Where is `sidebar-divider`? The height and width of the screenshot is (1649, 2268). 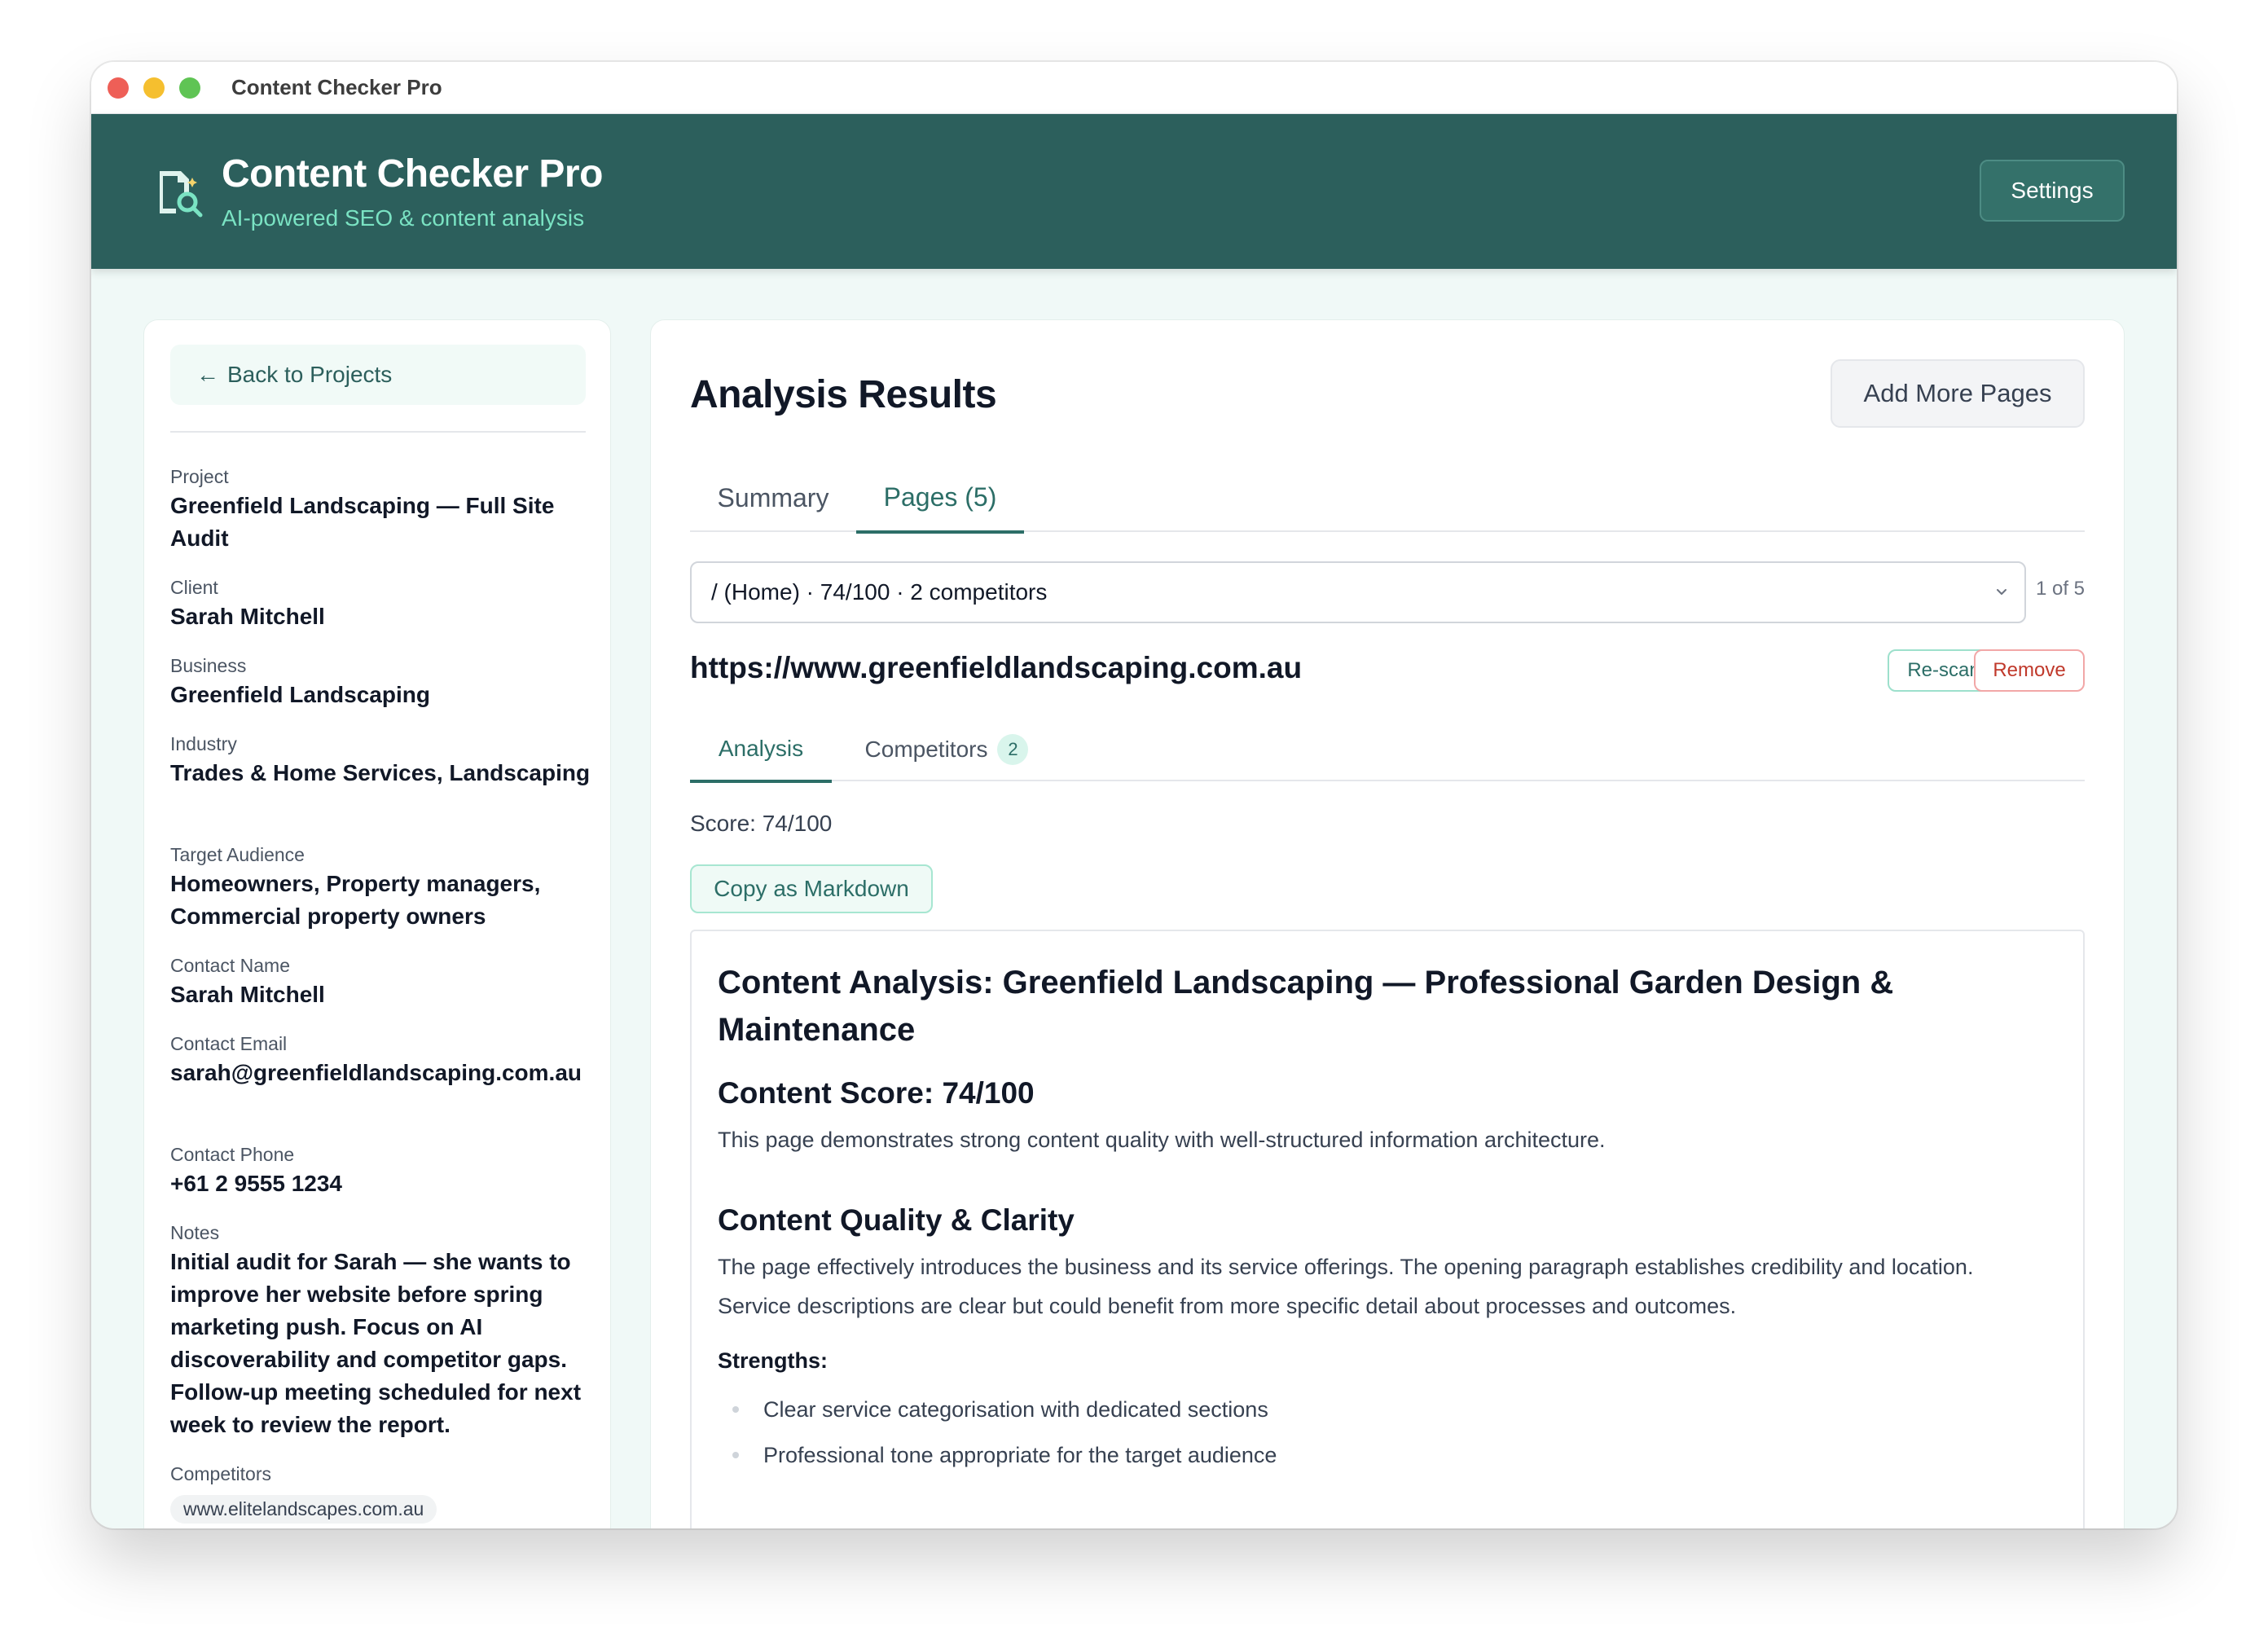 sidebar-divider is located at coordinates (378, 432).